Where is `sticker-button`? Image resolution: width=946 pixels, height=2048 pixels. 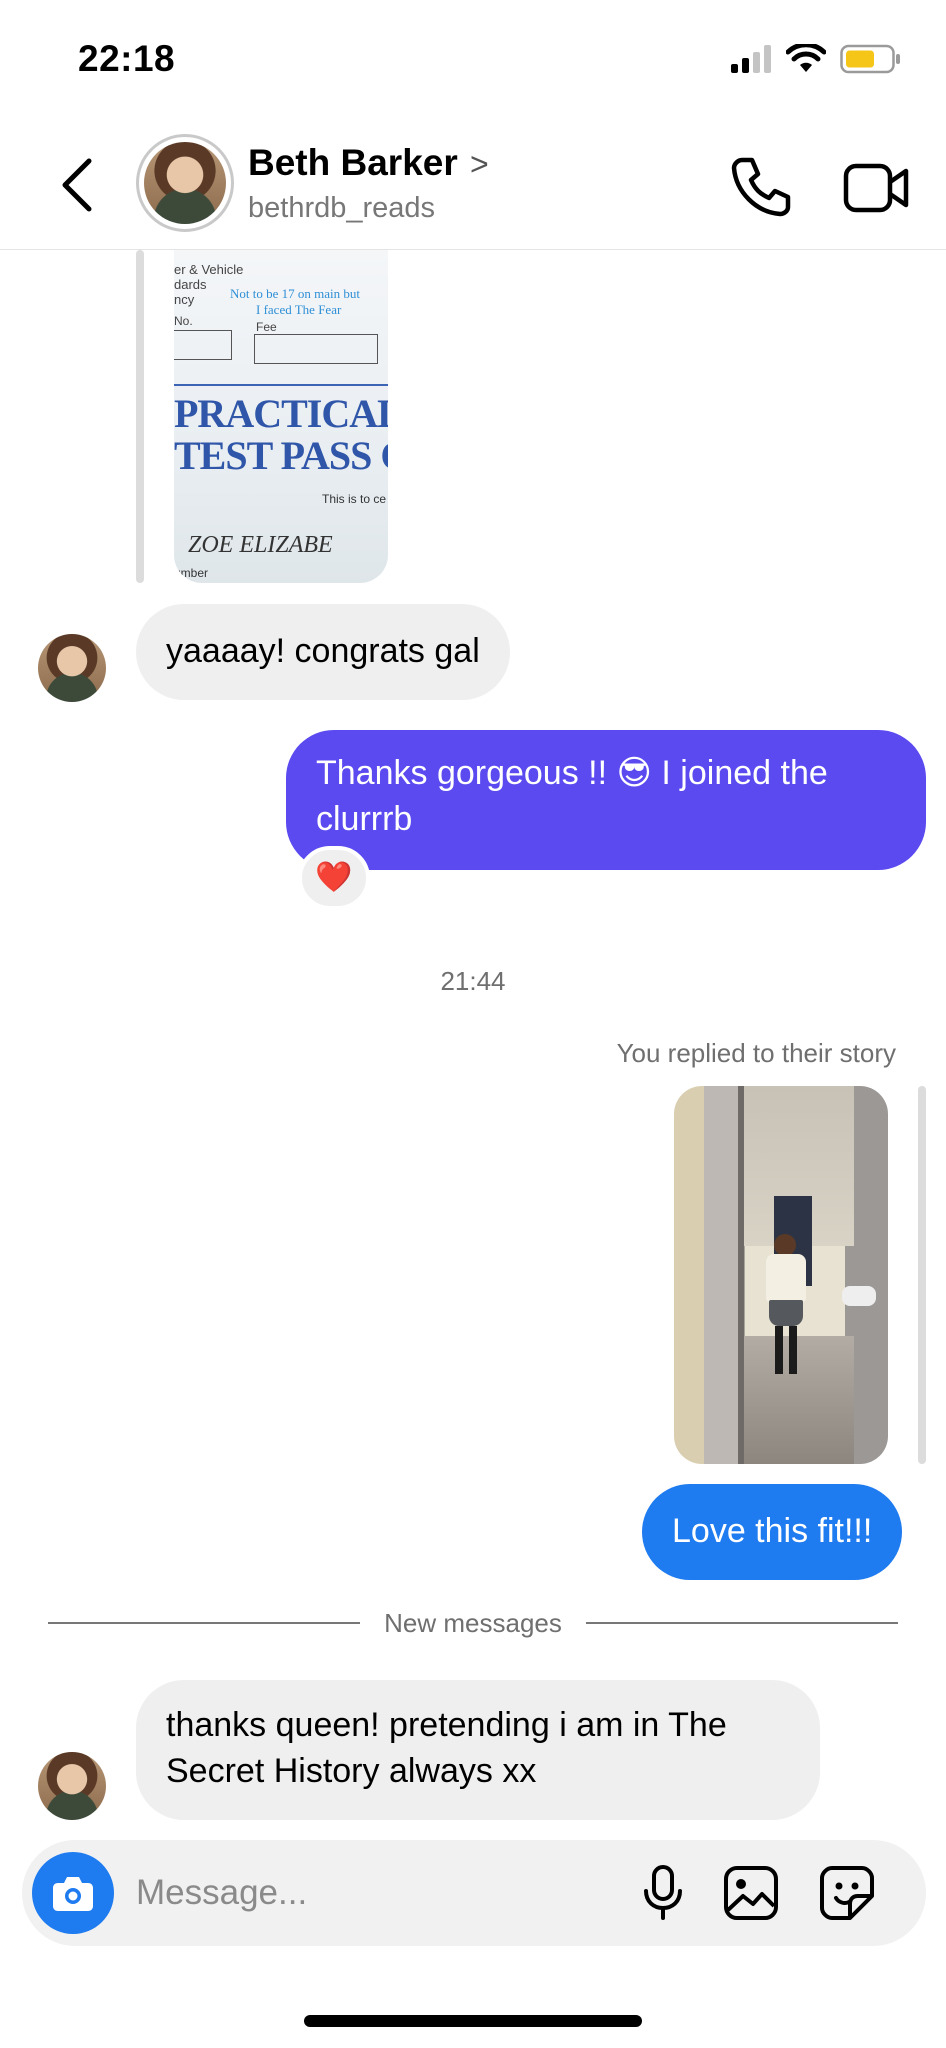 sticker-button is located at coordinates (847, 1893).